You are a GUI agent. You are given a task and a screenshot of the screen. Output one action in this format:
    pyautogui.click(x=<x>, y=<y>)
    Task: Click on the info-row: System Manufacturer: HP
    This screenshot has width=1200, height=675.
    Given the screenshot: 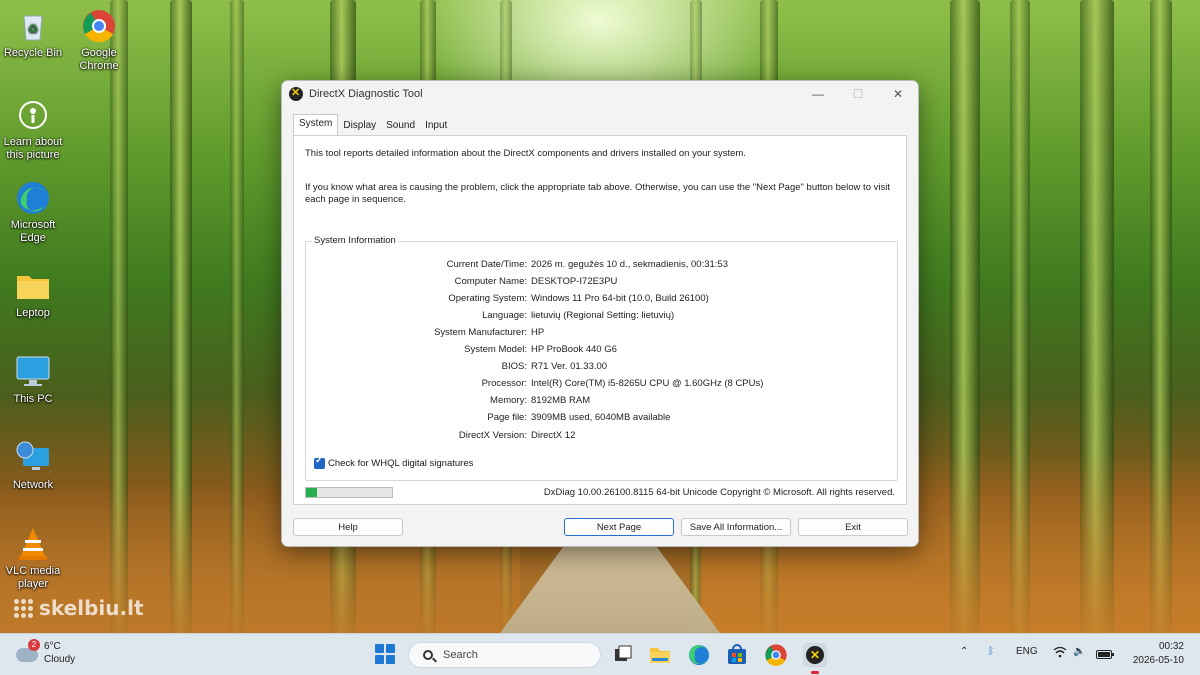 What is the action you would take?
    pyautogui.click(x=602, y=334)
    